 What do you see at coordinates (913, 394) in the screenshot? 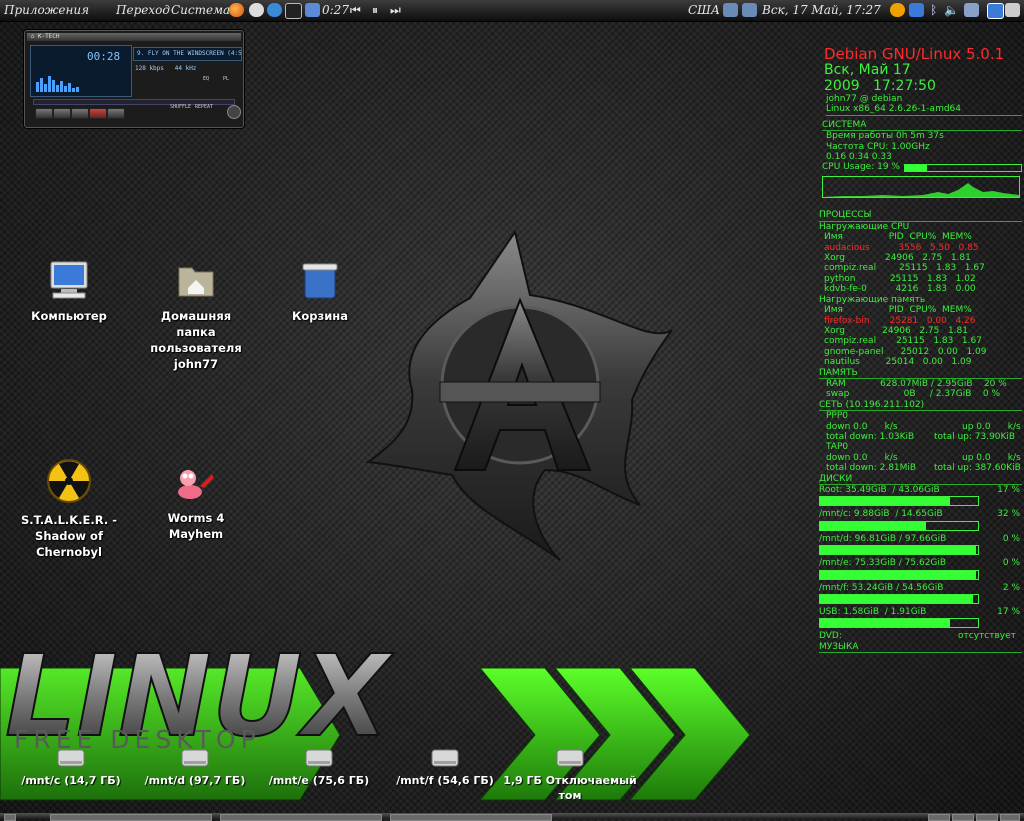
I see `swap-usage: swap 0B / 2.37GiB 0 %` at bounding box center [913, 394].